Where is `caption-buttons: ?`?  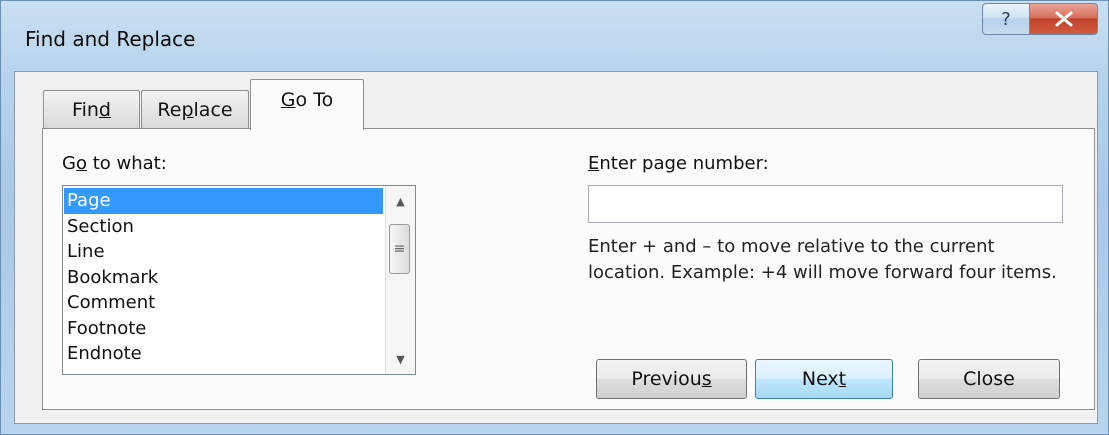
caption-buttons: ? is located at coordinates (1040, 20).